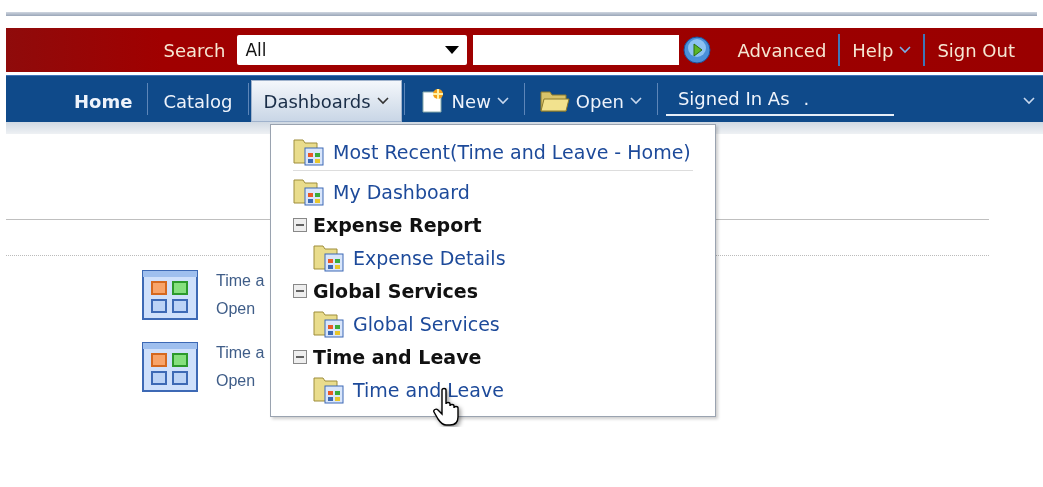 The image size is (1043, 487). I want to click on signed-in-label: Signed In As, so click(733, 98).